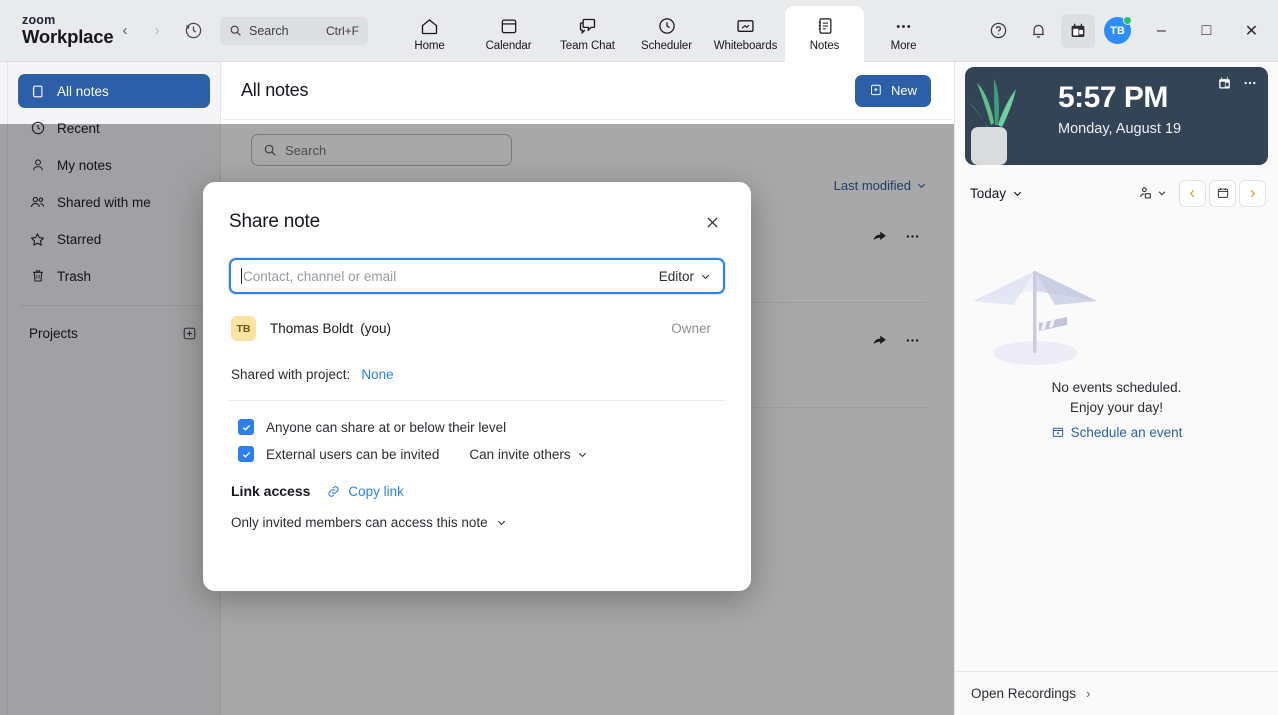 The image size is (1278, 715). I want to click on close-icon, so click(712, 222).